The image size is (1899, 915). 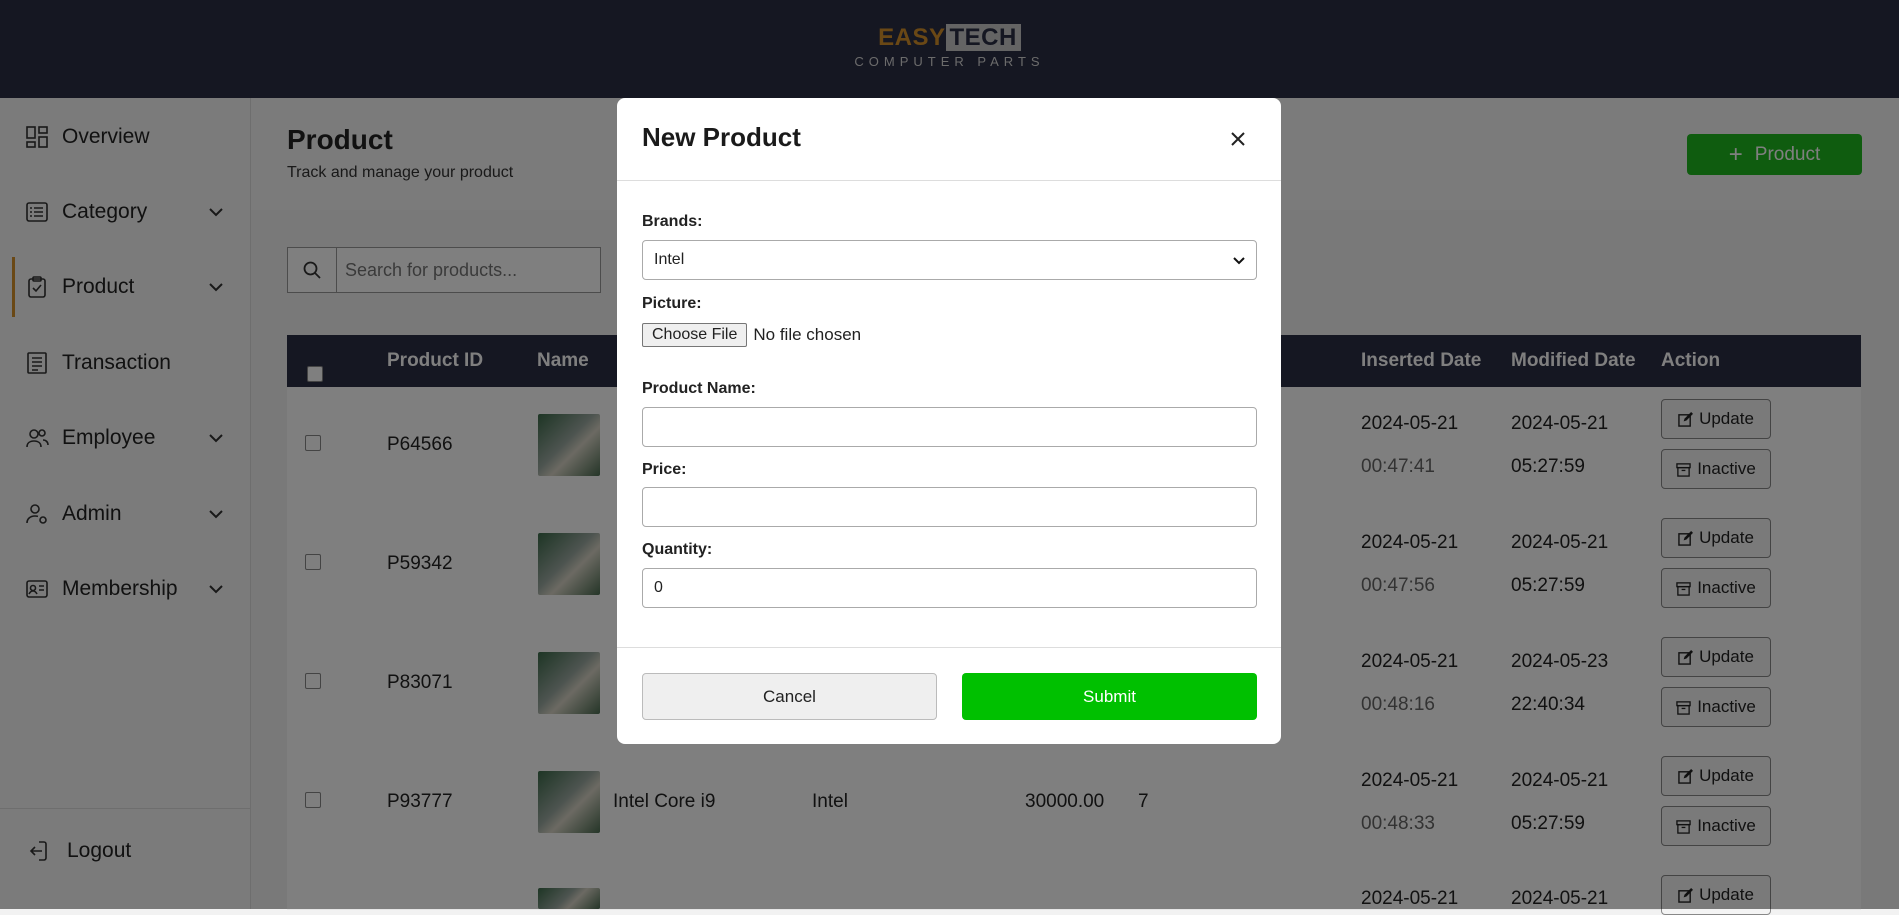 What do you see at coordinates (664, 469) in the screenshot?
I see `price-label: Price:` at bounding box center [664, 469].